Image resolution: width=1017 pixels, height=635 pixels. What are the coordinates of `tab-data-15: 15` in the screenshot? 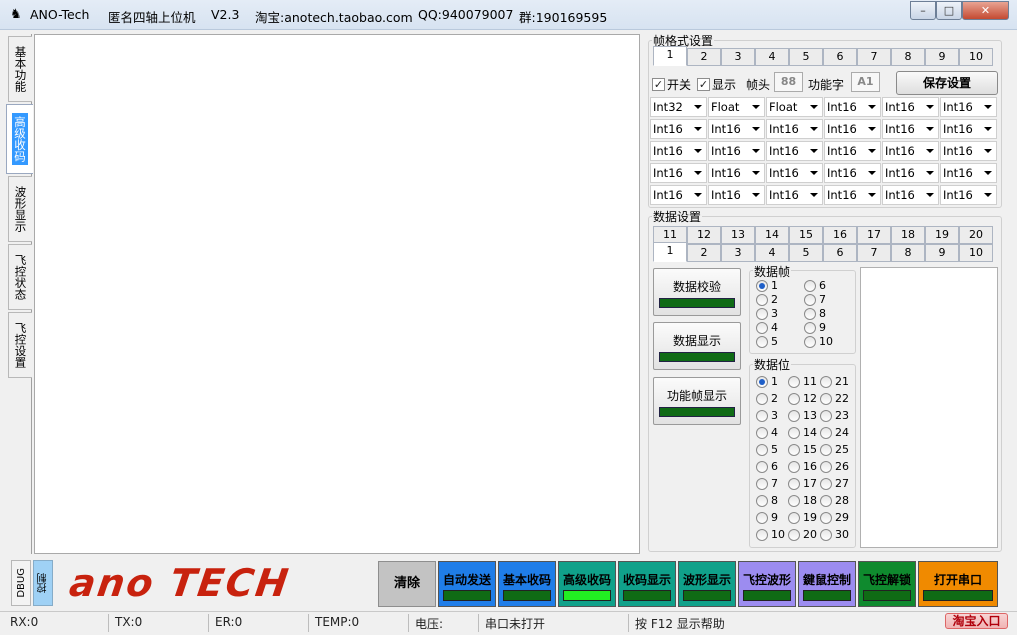 It's located at (806, 235).